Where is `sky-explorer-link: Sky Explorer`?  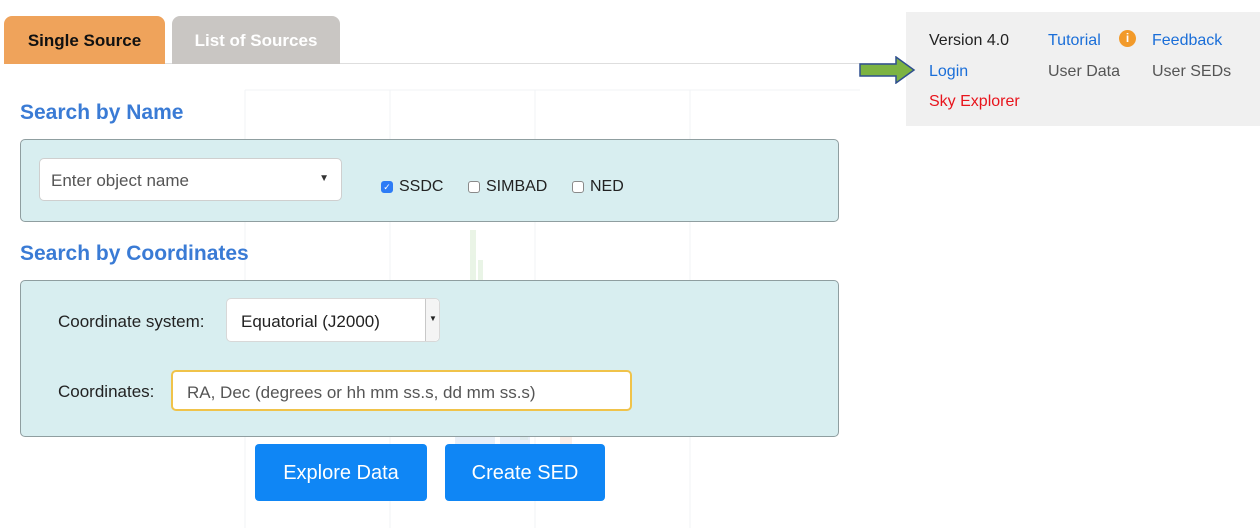
sky-explorer-link: Sky Explorer is located at coordinates (974, 102).